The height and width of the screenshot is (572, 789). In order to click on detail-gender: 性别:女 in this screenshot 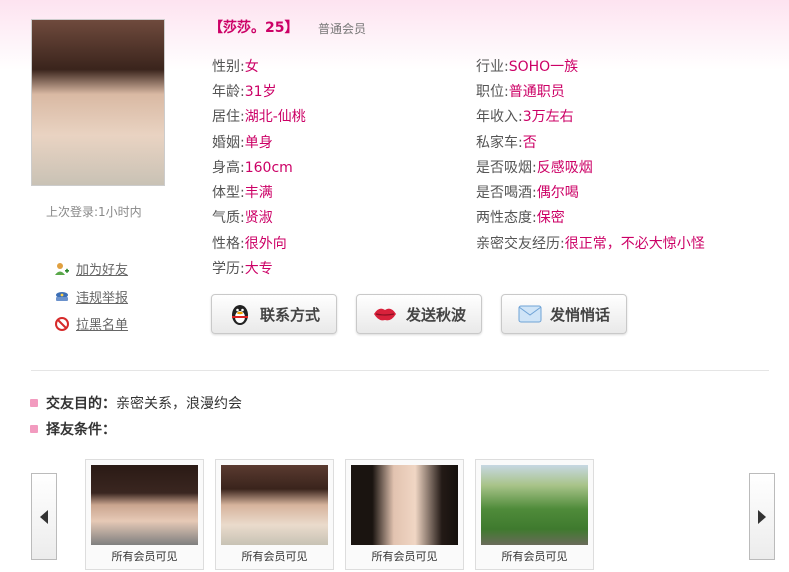, I will do `click(235, 67)`.